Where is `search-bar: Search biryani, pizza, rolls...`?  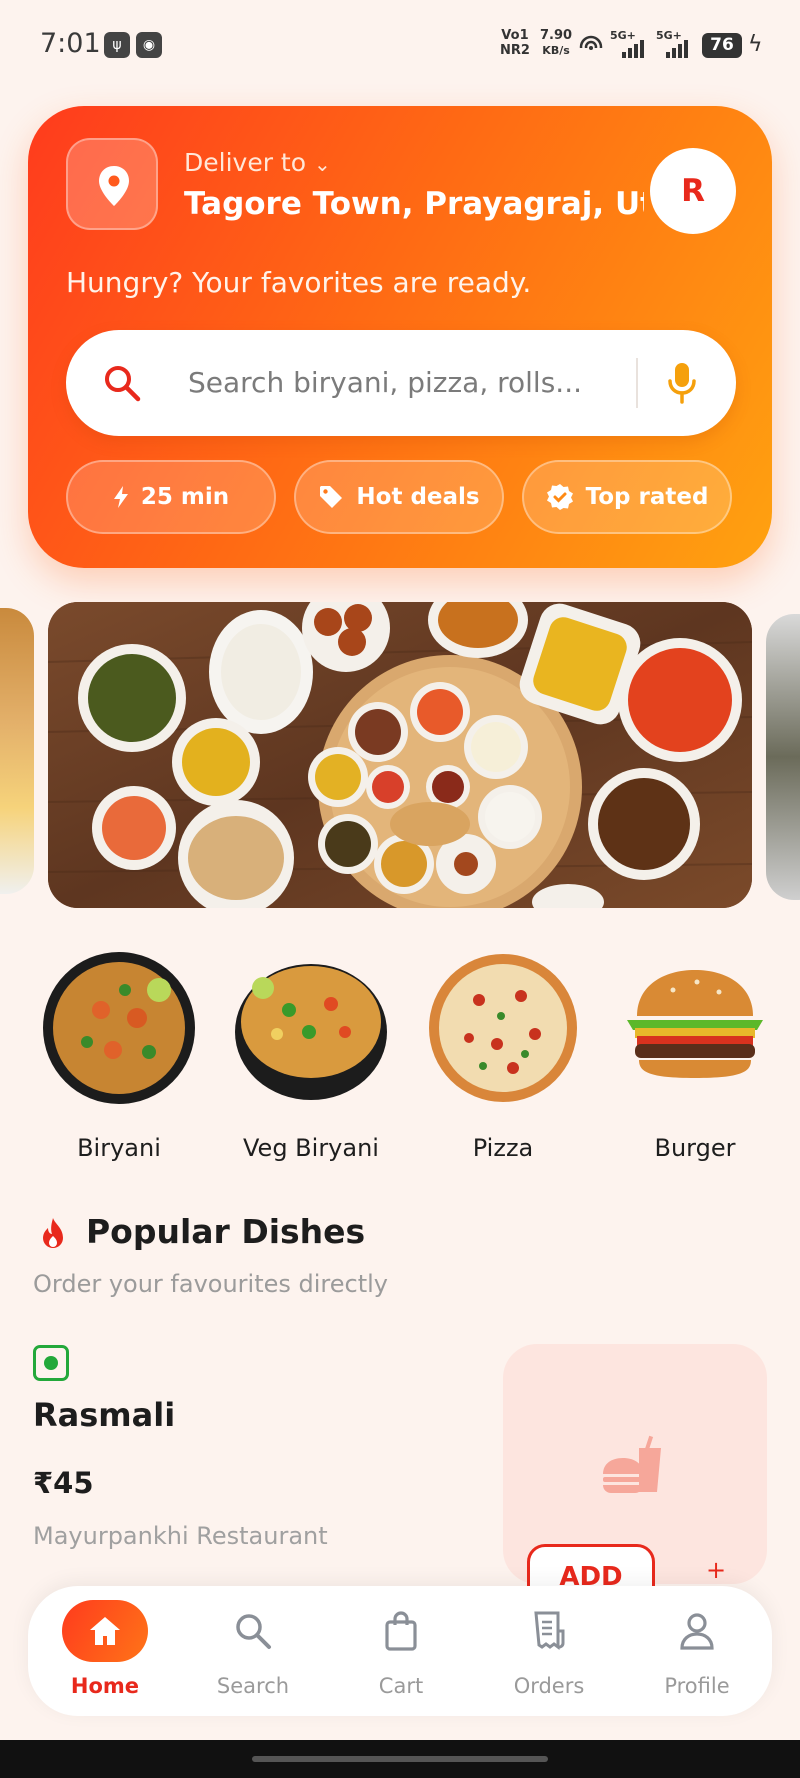
search-bar: Search biryani, pizza, rolls... is located at coordinates (401, 383).